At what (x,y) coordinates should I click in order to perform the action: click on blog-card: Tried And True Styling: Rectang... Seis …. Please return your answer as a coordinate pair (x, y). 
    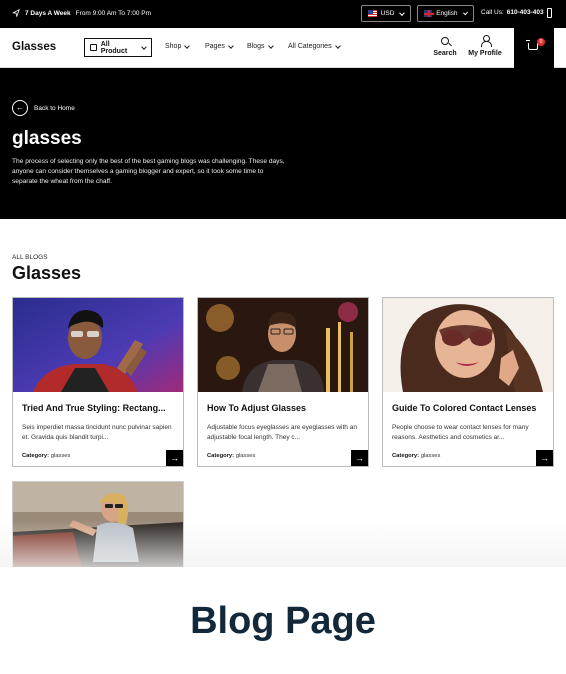
    Looking at the image, I should click on (98, 382).